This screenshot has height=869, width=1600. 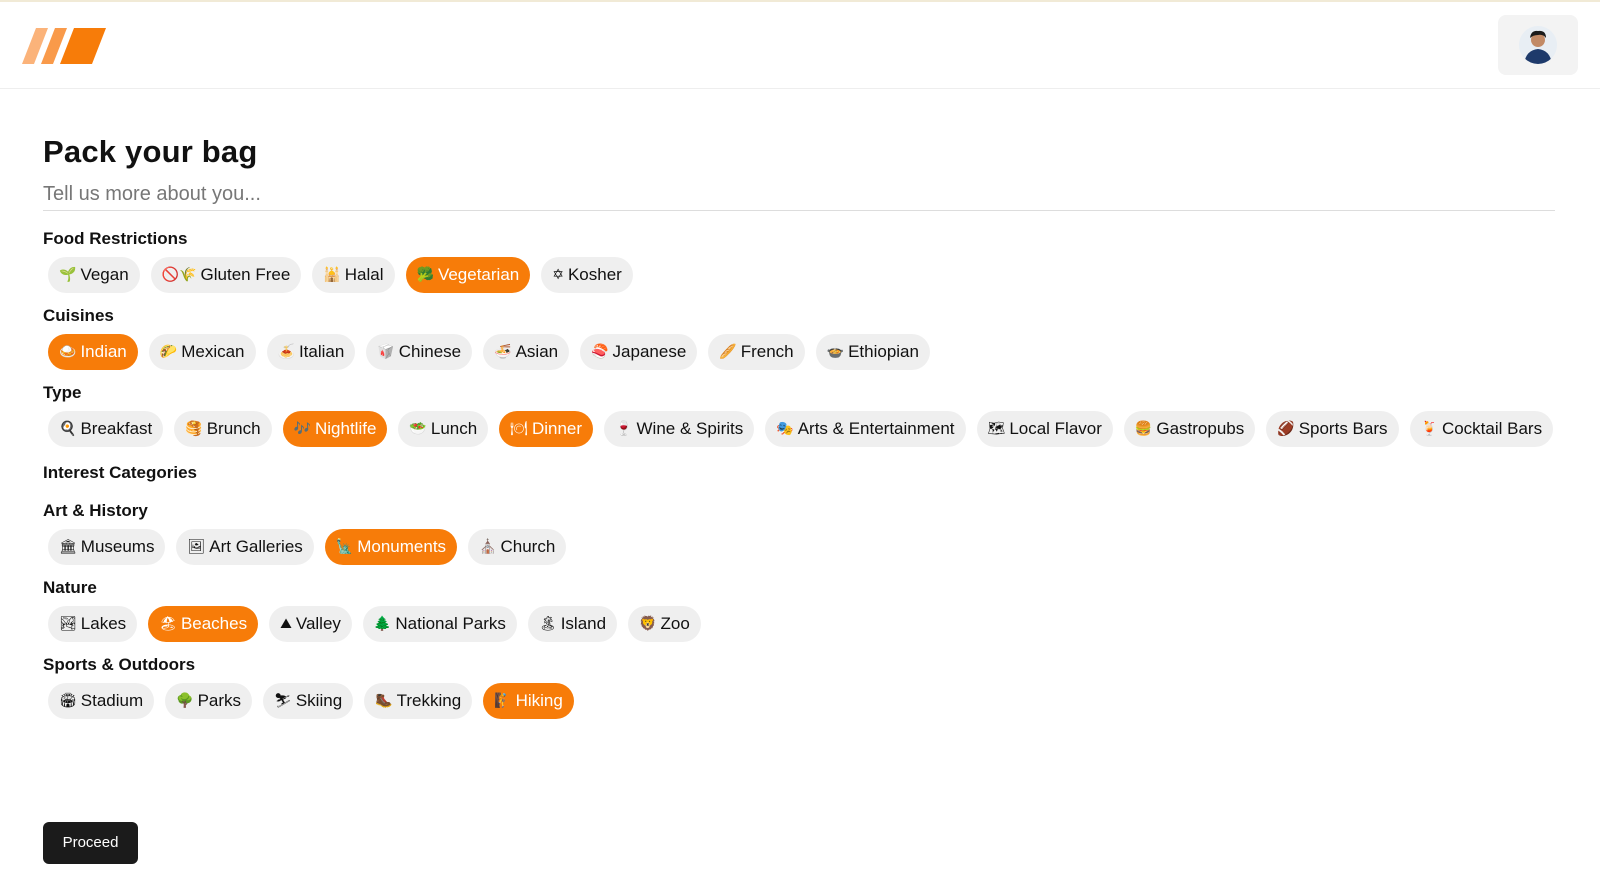 What do you see at coordinates (194, 429) in the screenshot?
I see `brunch-icon: 🥞` at bounding box center [194, 429].